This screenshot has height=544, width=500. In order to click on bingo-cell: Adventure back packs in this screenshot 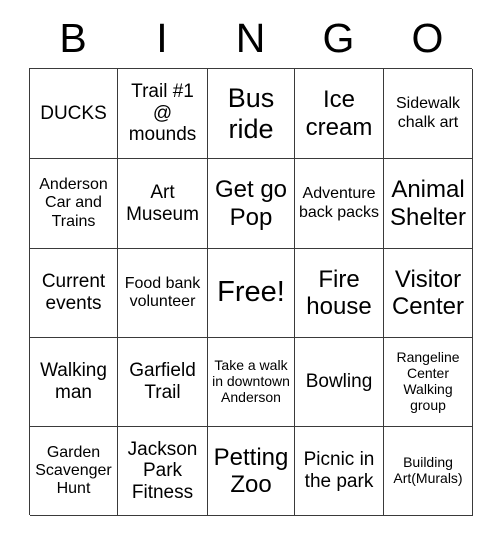, I will do `click(339, 204)`.